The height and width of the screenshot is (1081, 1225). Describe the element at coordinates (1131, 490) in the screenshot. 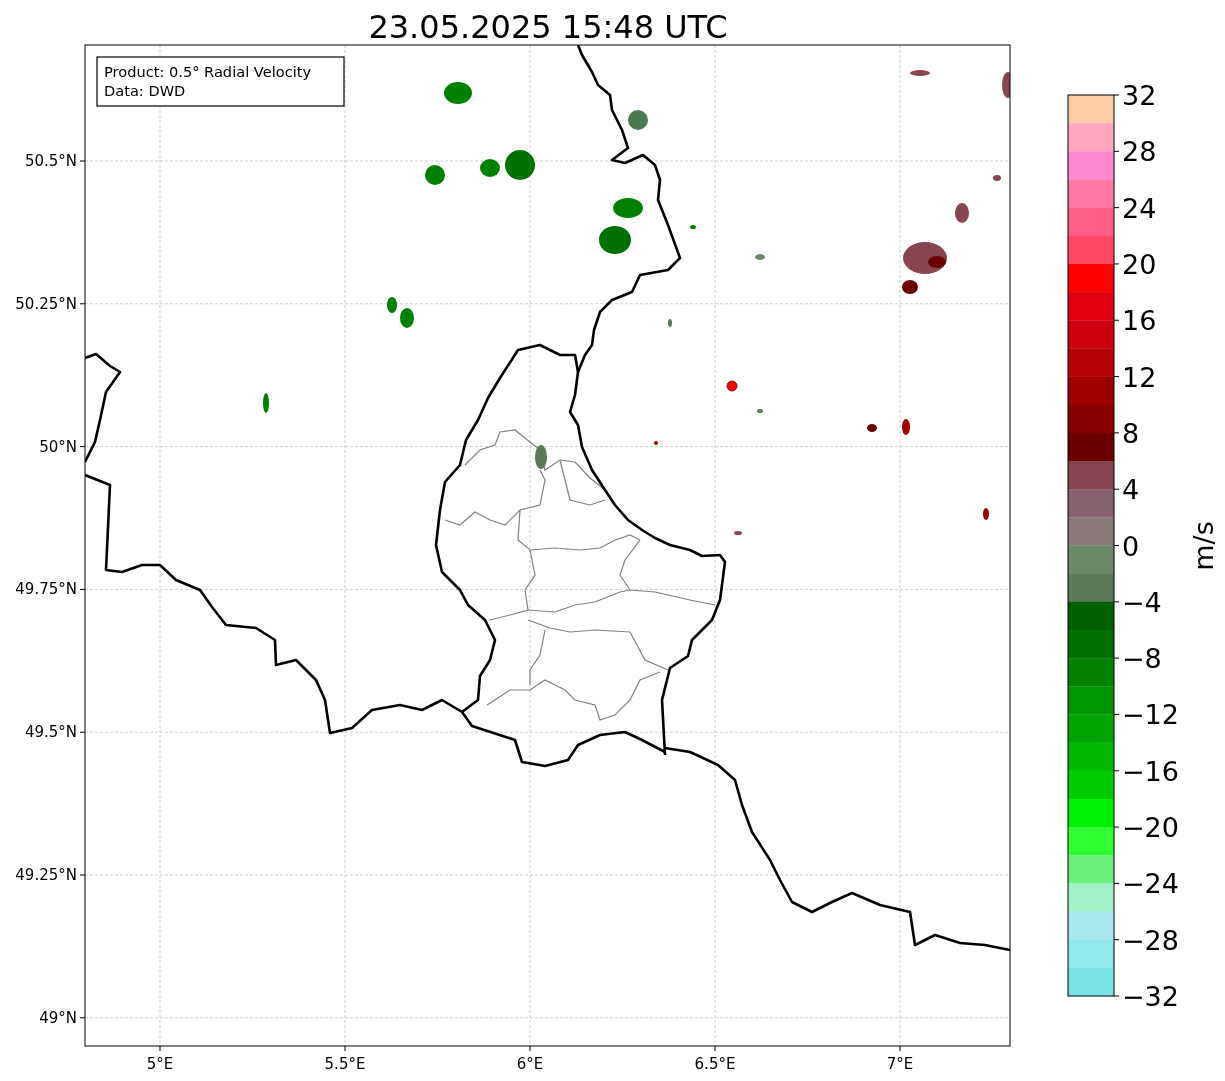

I see `colorbar-tick-label: 4` at that location.